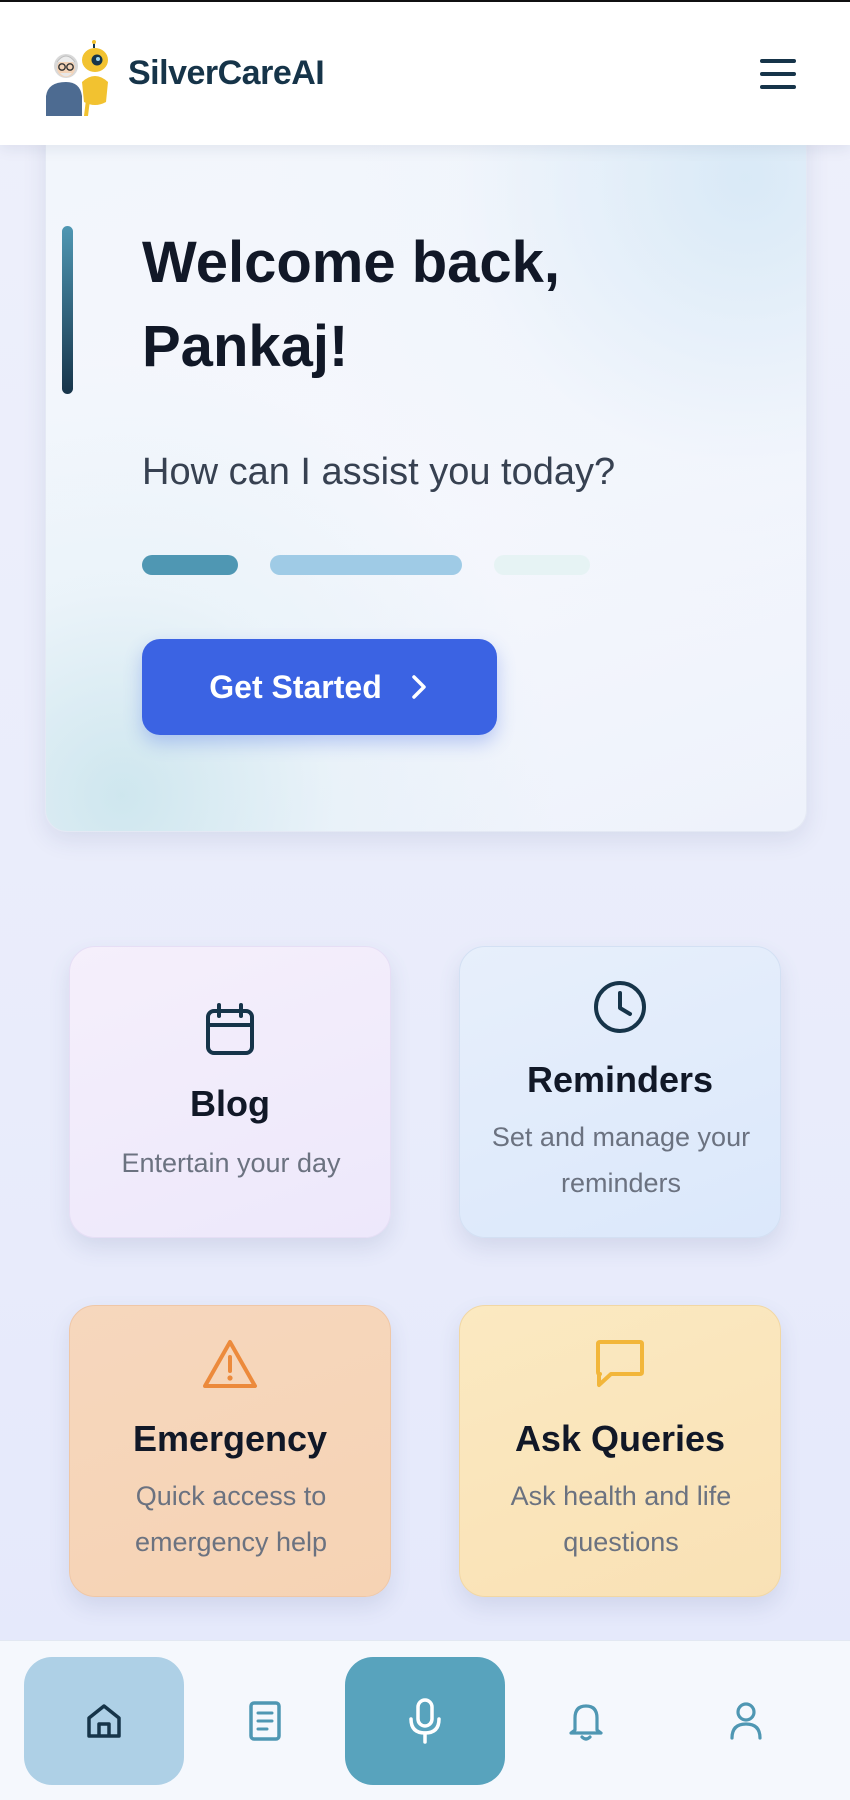 This screenshot has height=1800, width=850. What do you see at coordinates (67, 310) in the screenshot?
I see `accent-bar` at bounding box center [67, 310].